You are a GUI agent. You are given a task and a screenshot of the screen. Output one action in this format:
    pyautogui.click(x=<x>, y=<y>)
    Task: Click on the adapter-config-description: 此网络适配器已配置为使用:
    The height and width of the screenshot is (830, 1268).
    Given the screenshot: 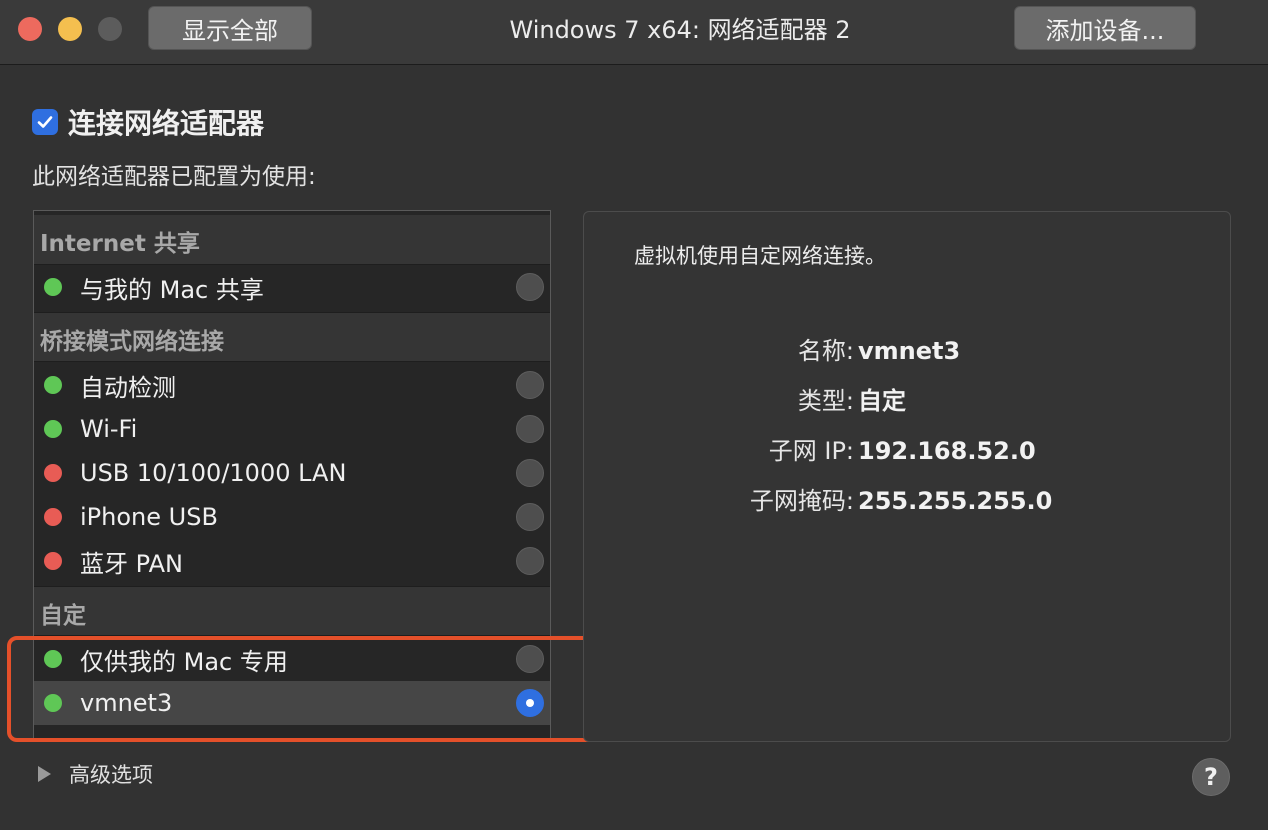 What is the action you would take?
    pyautogui.click(x=174, y=177)
    